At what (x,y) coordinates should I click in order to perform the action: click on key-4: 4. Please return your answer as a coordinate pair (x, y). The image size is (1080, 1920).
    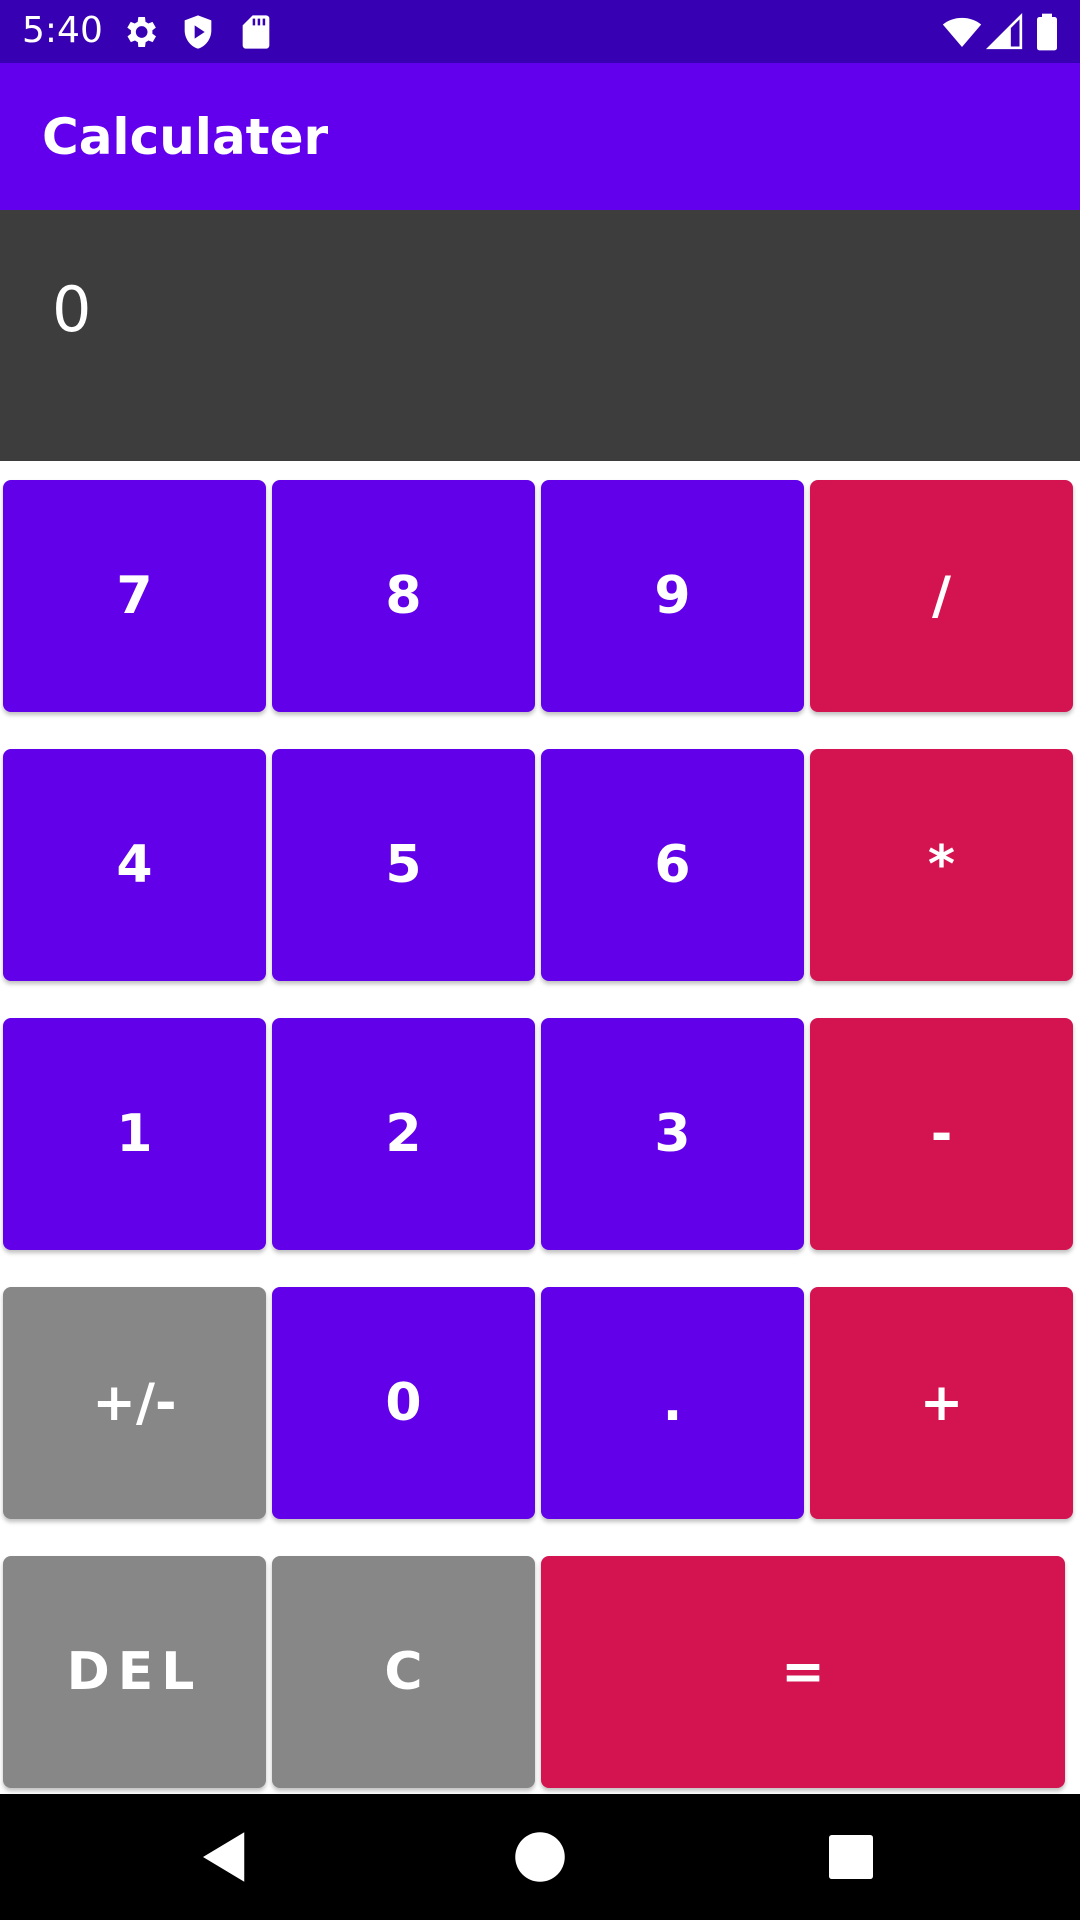
    Looking at the image, I should click on (134, 865).